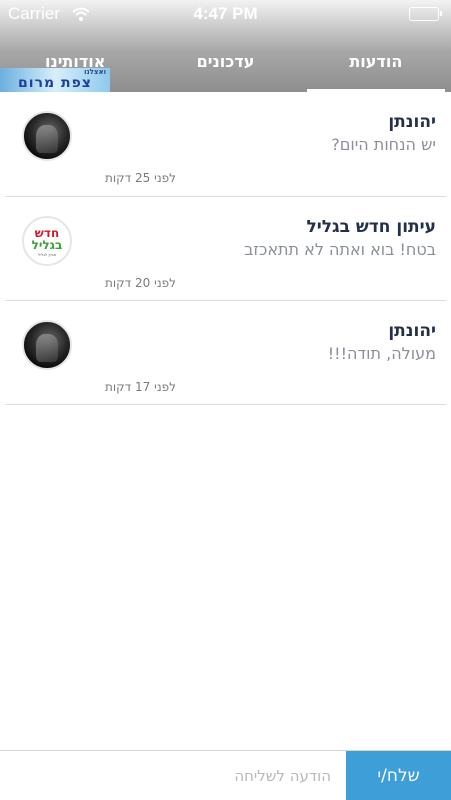 The width and height of the screenshot is (451, 800). I want to click on tab-updates: עדכונים, so click(225, 61).